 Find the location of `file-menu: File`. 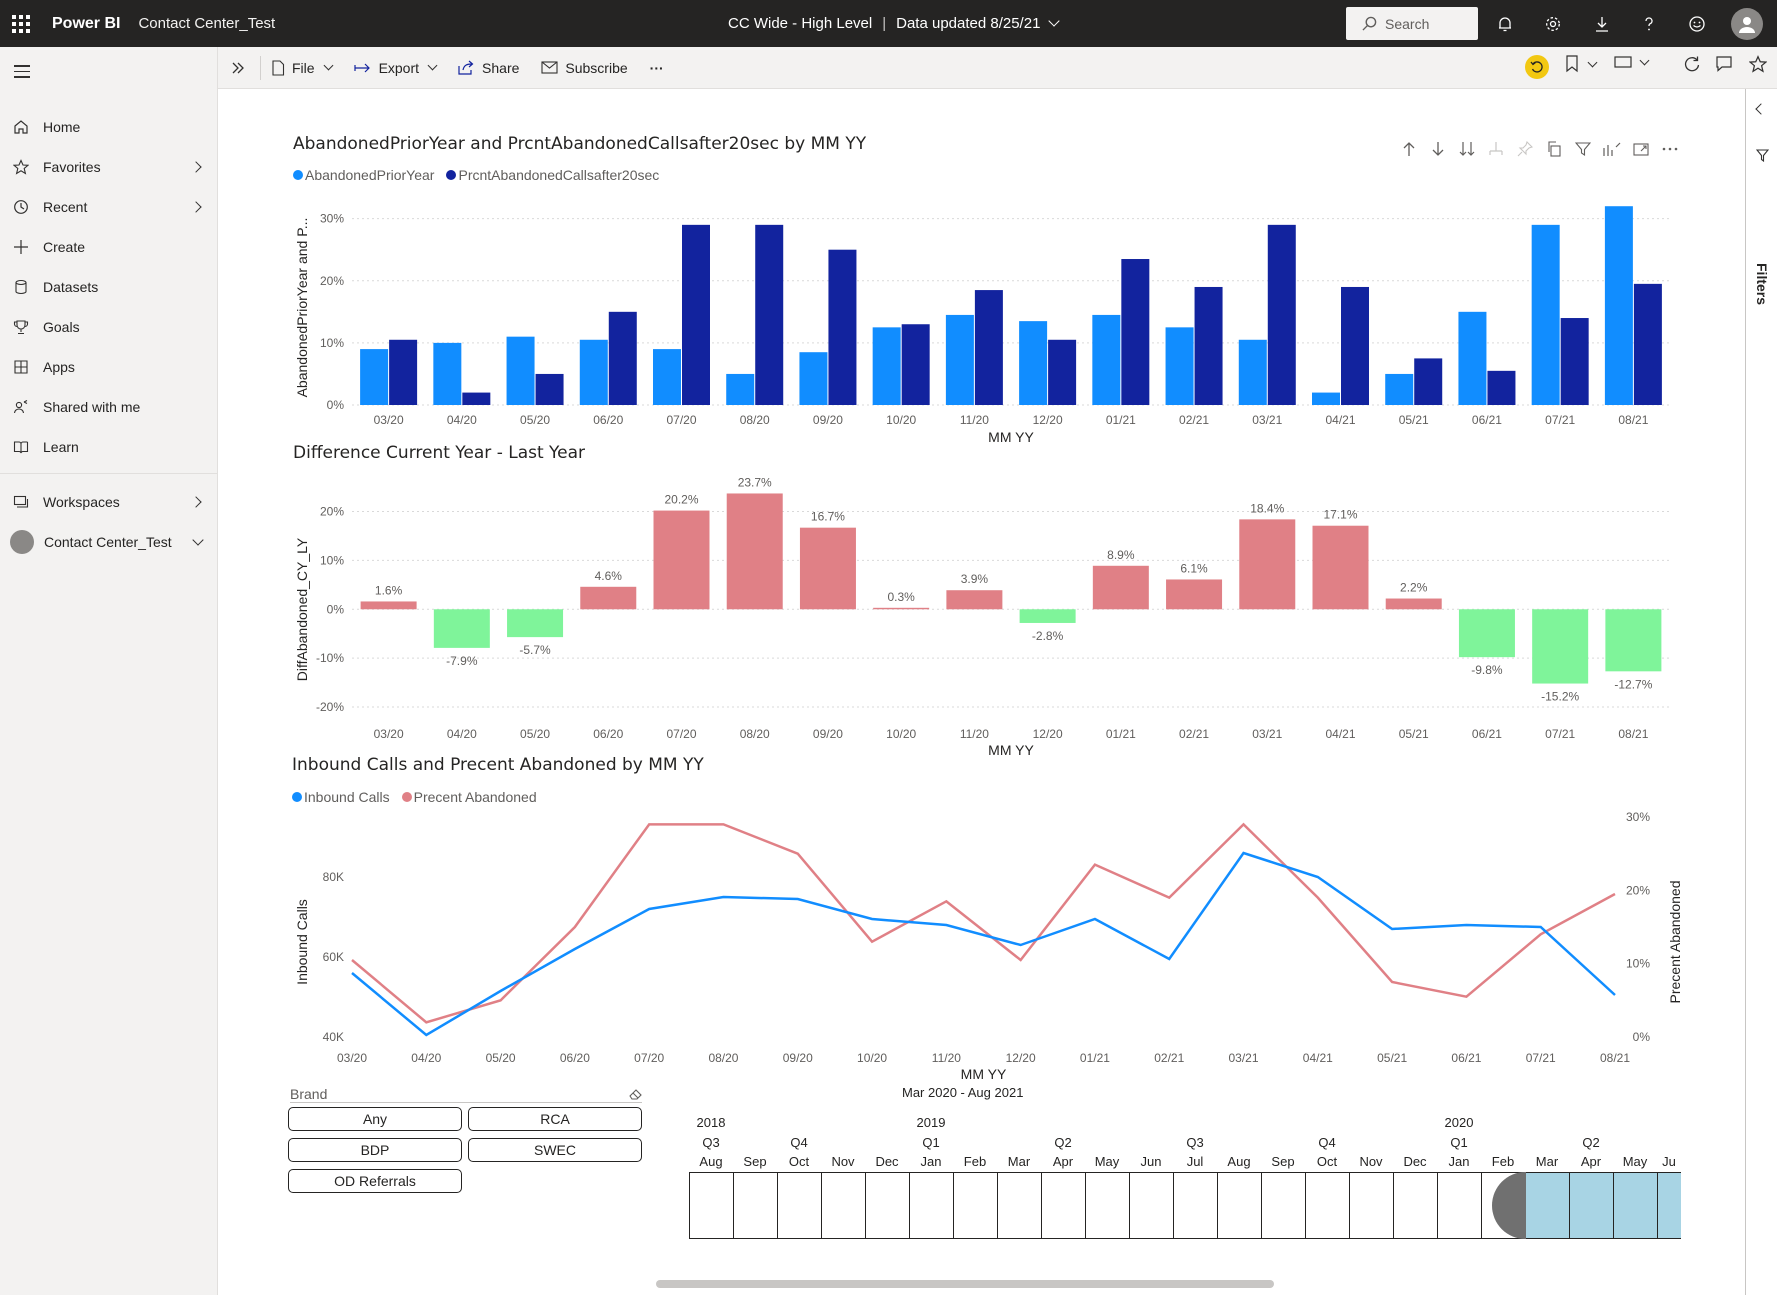

file-menu: File is located at coordinates (302, 68).